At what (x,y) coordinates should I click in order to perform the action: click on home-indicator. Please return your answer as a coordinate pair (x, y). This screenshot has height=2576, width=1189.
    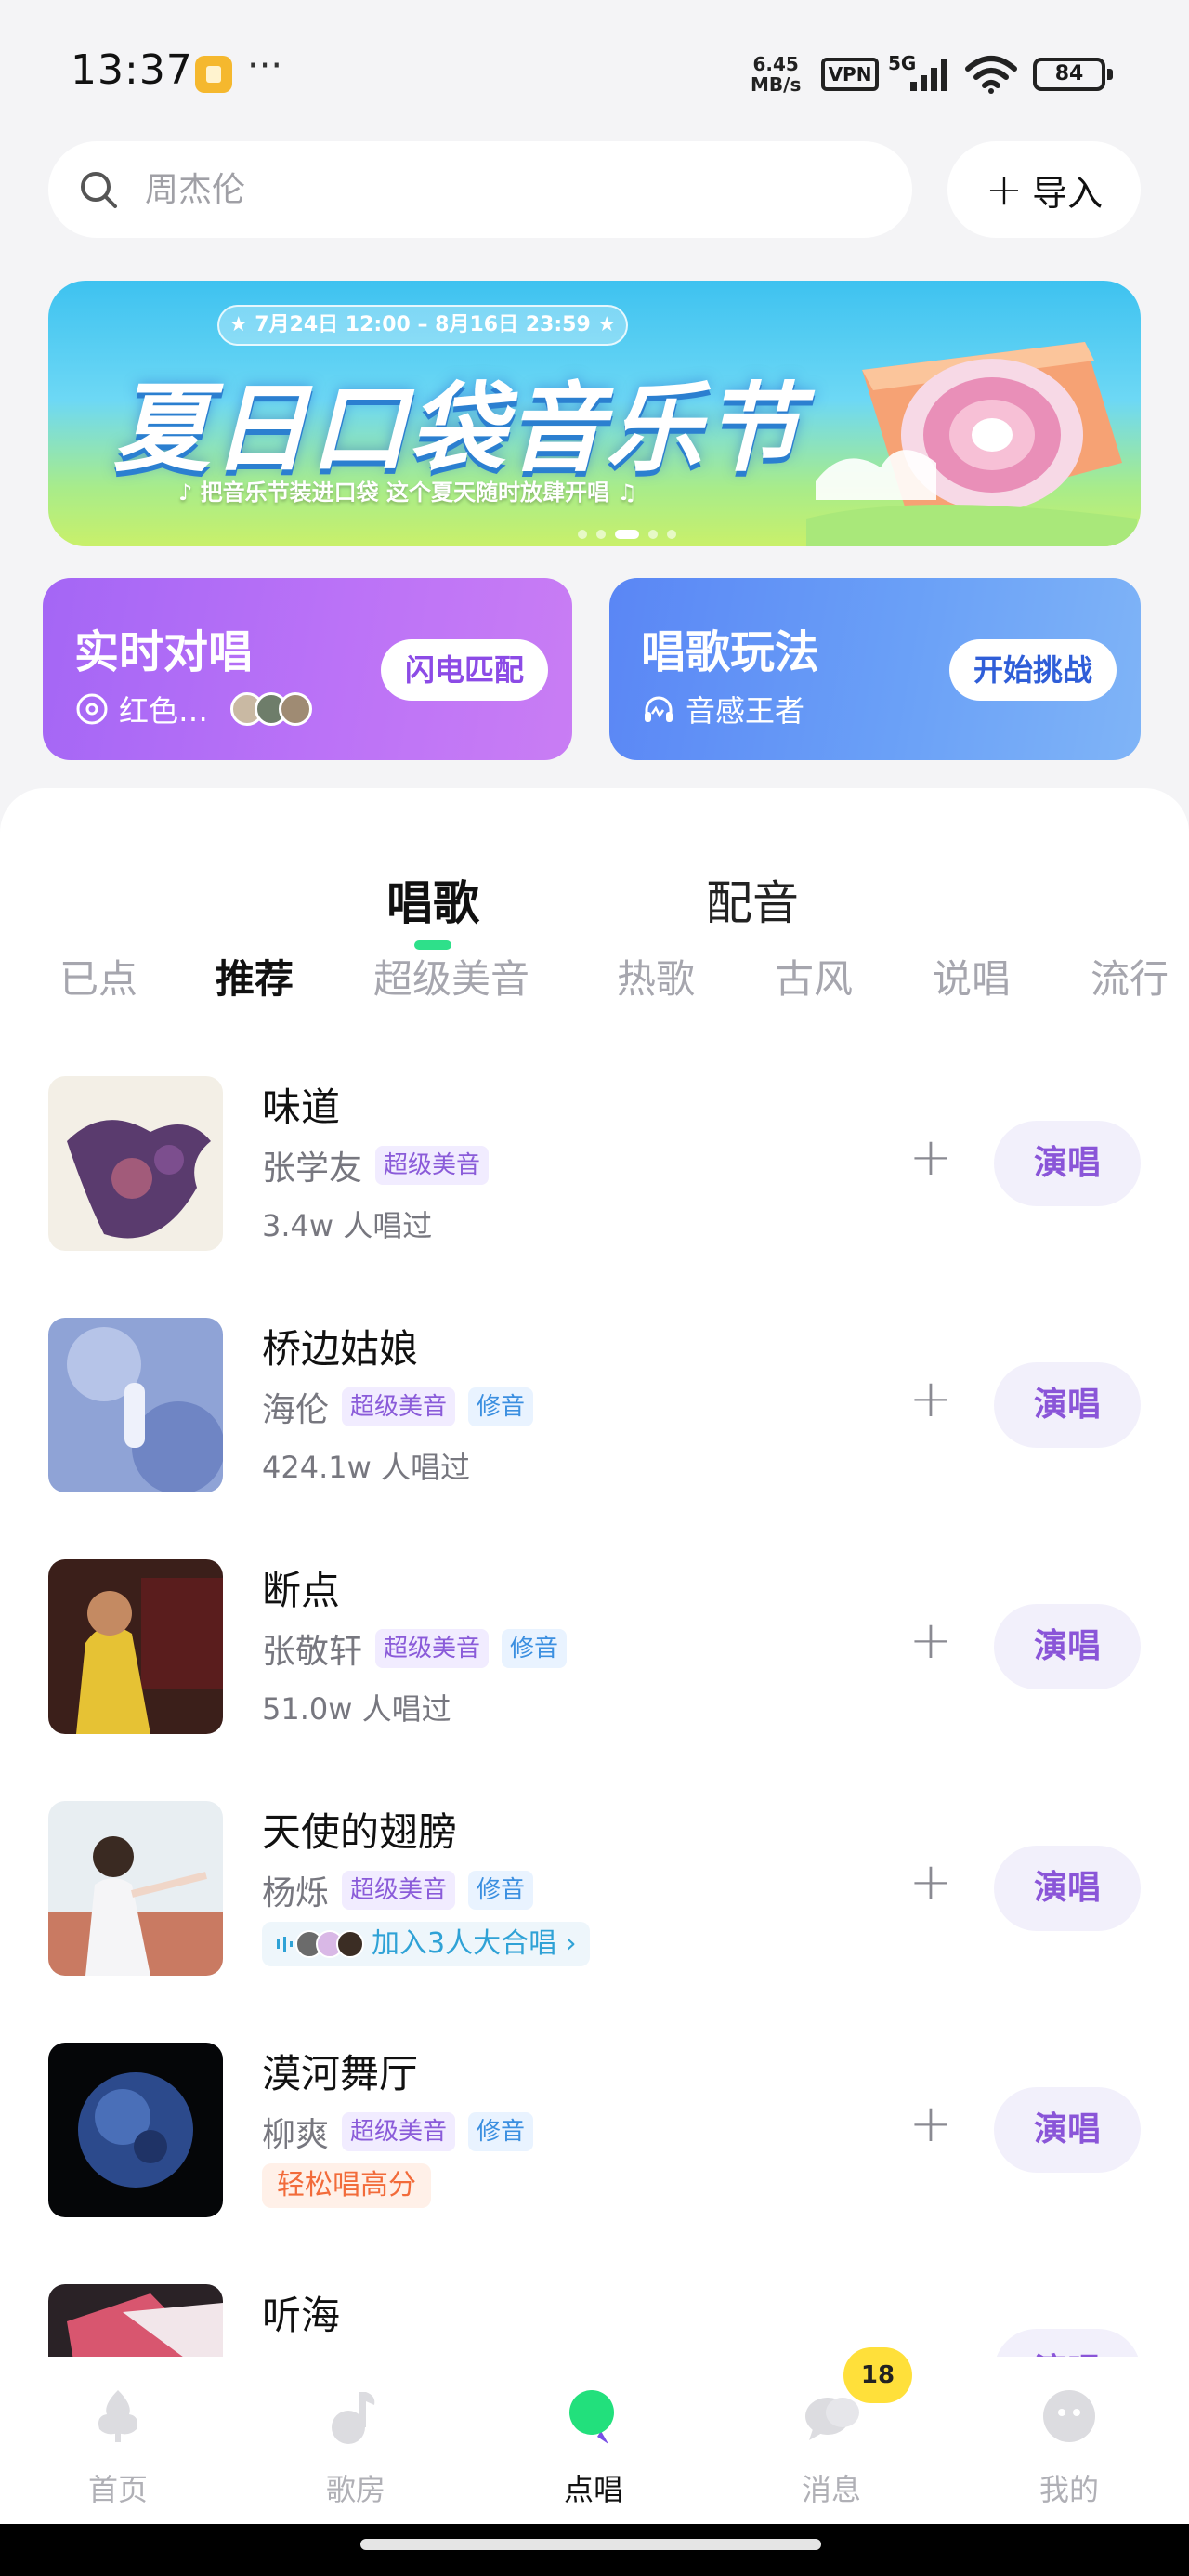
    Looking at the image, I should click on (590, 2544).